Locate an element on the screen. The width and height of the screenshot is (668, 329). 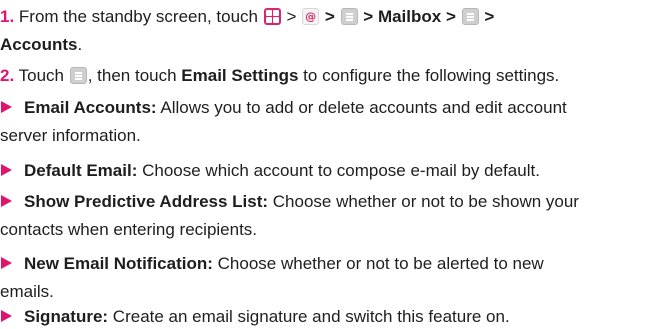
bullet-continuation: emails. is located at coordinates (27, 291).